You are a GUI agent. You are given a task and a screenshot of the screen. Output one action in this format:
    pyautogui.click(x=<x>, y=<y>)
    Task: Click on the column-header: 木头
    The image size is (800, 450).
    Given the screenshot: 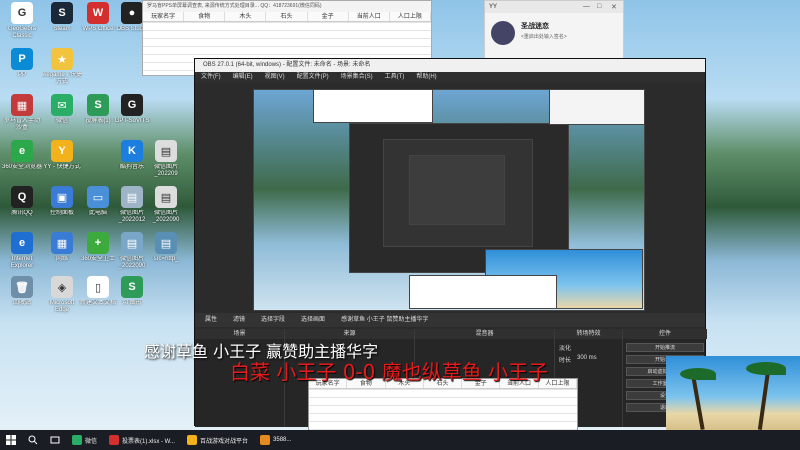 What is the action you would take?
    pyautogui.click(x=246, y=16)
    